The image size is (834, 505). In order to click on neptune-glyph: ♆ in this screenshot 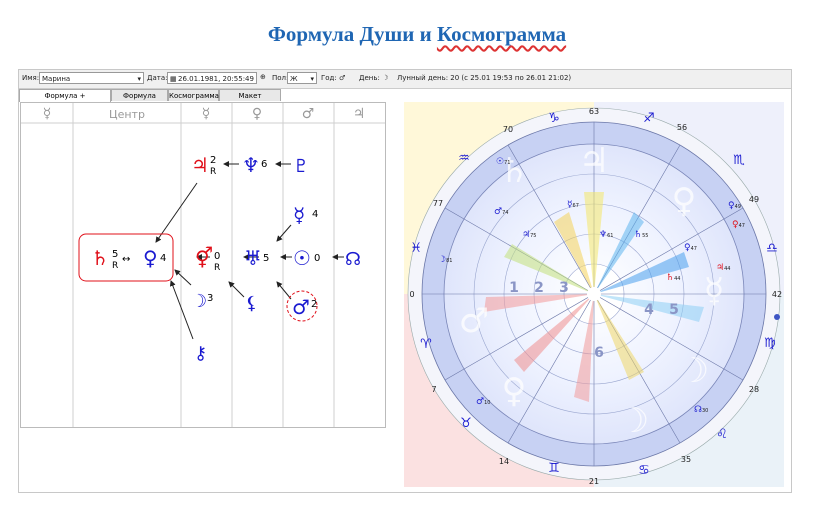, I will do `click(251, 165)`.